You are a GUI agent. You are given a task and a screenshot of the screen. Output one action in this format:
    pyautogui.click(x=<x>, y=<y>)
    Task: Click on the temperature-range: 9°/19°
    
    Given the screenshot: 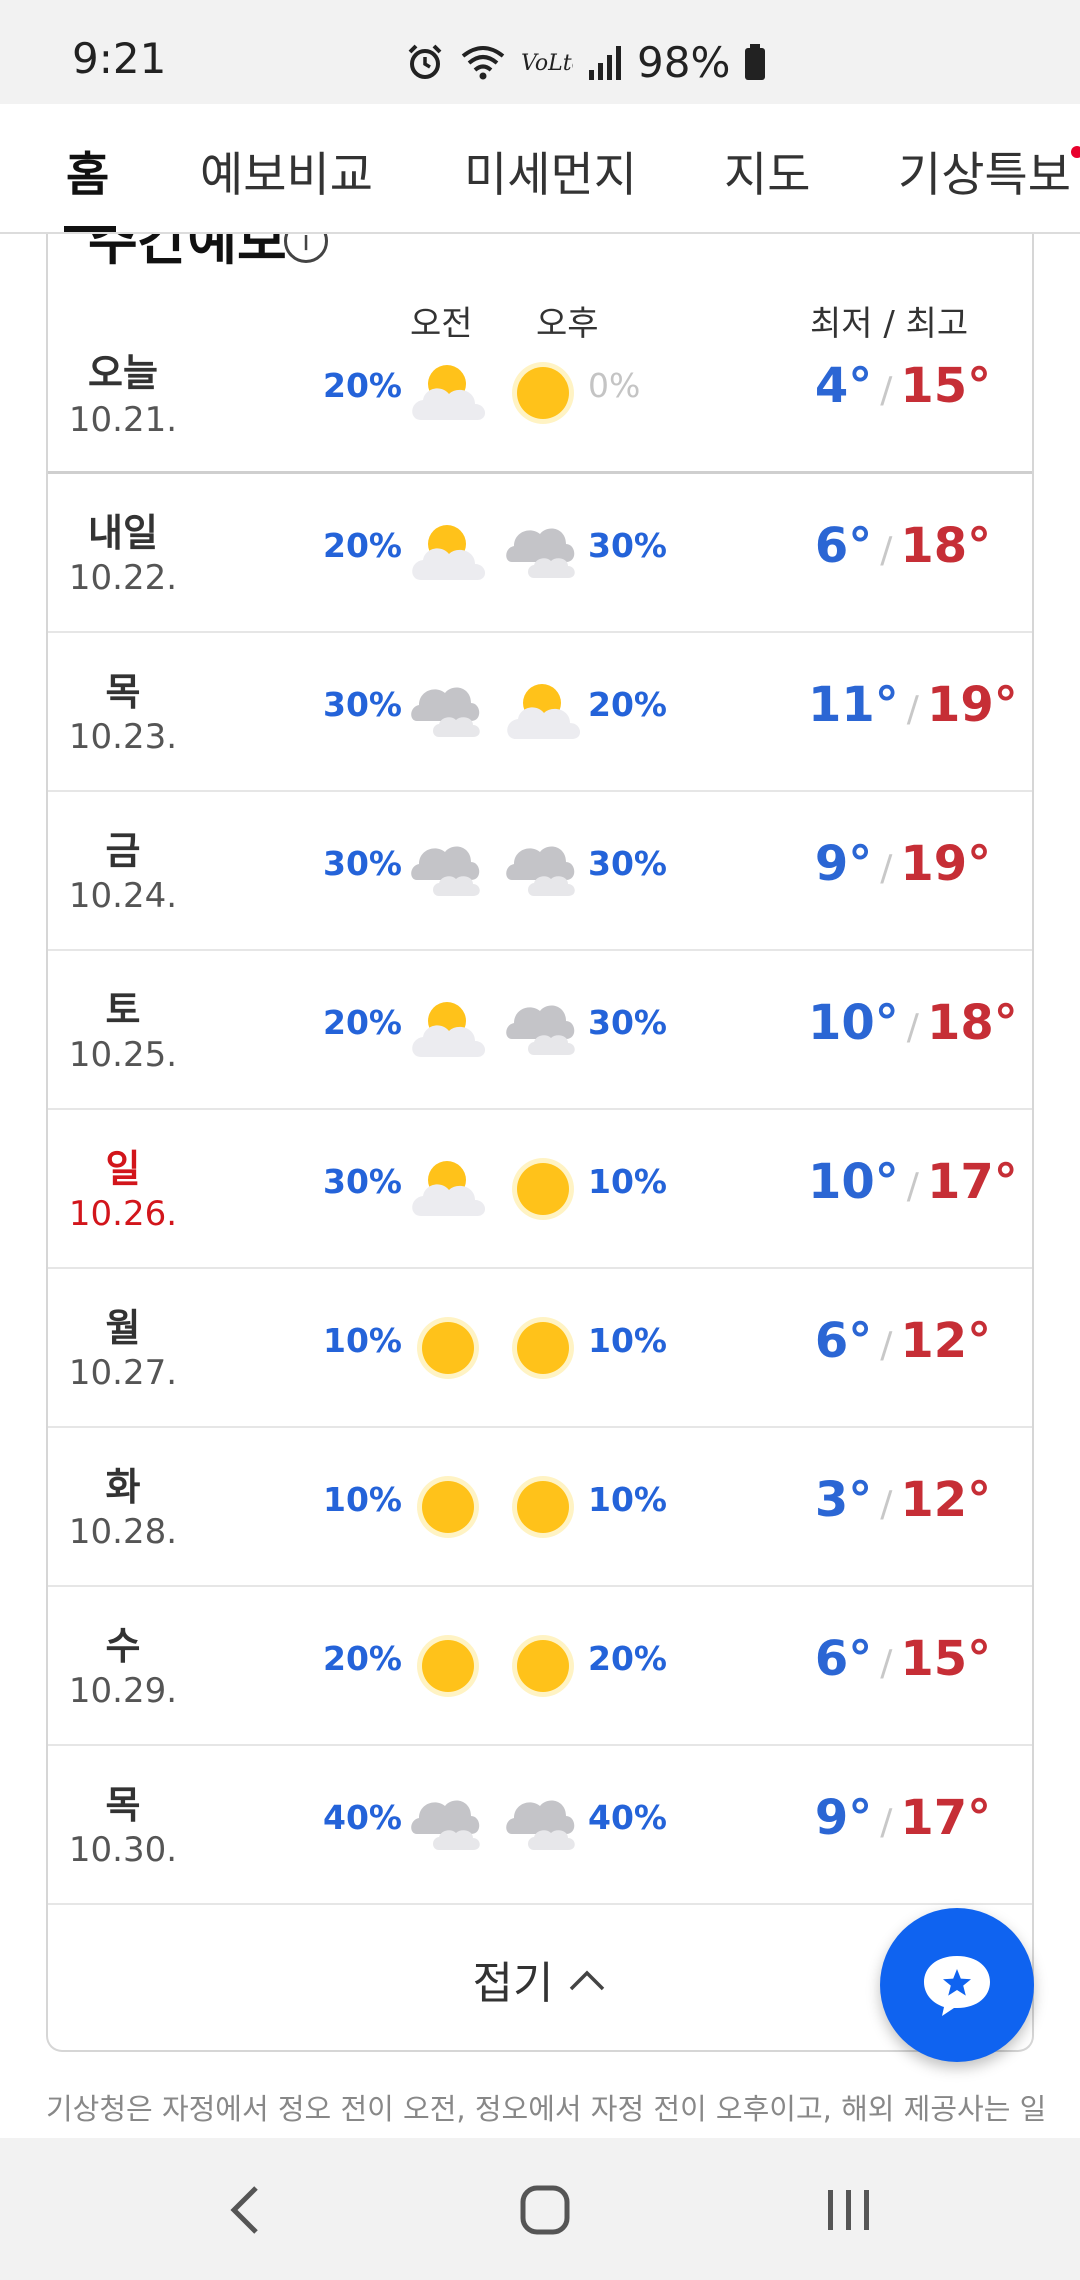 What is the action you would take?
    pyautogui.click(x=903, y=864)
    